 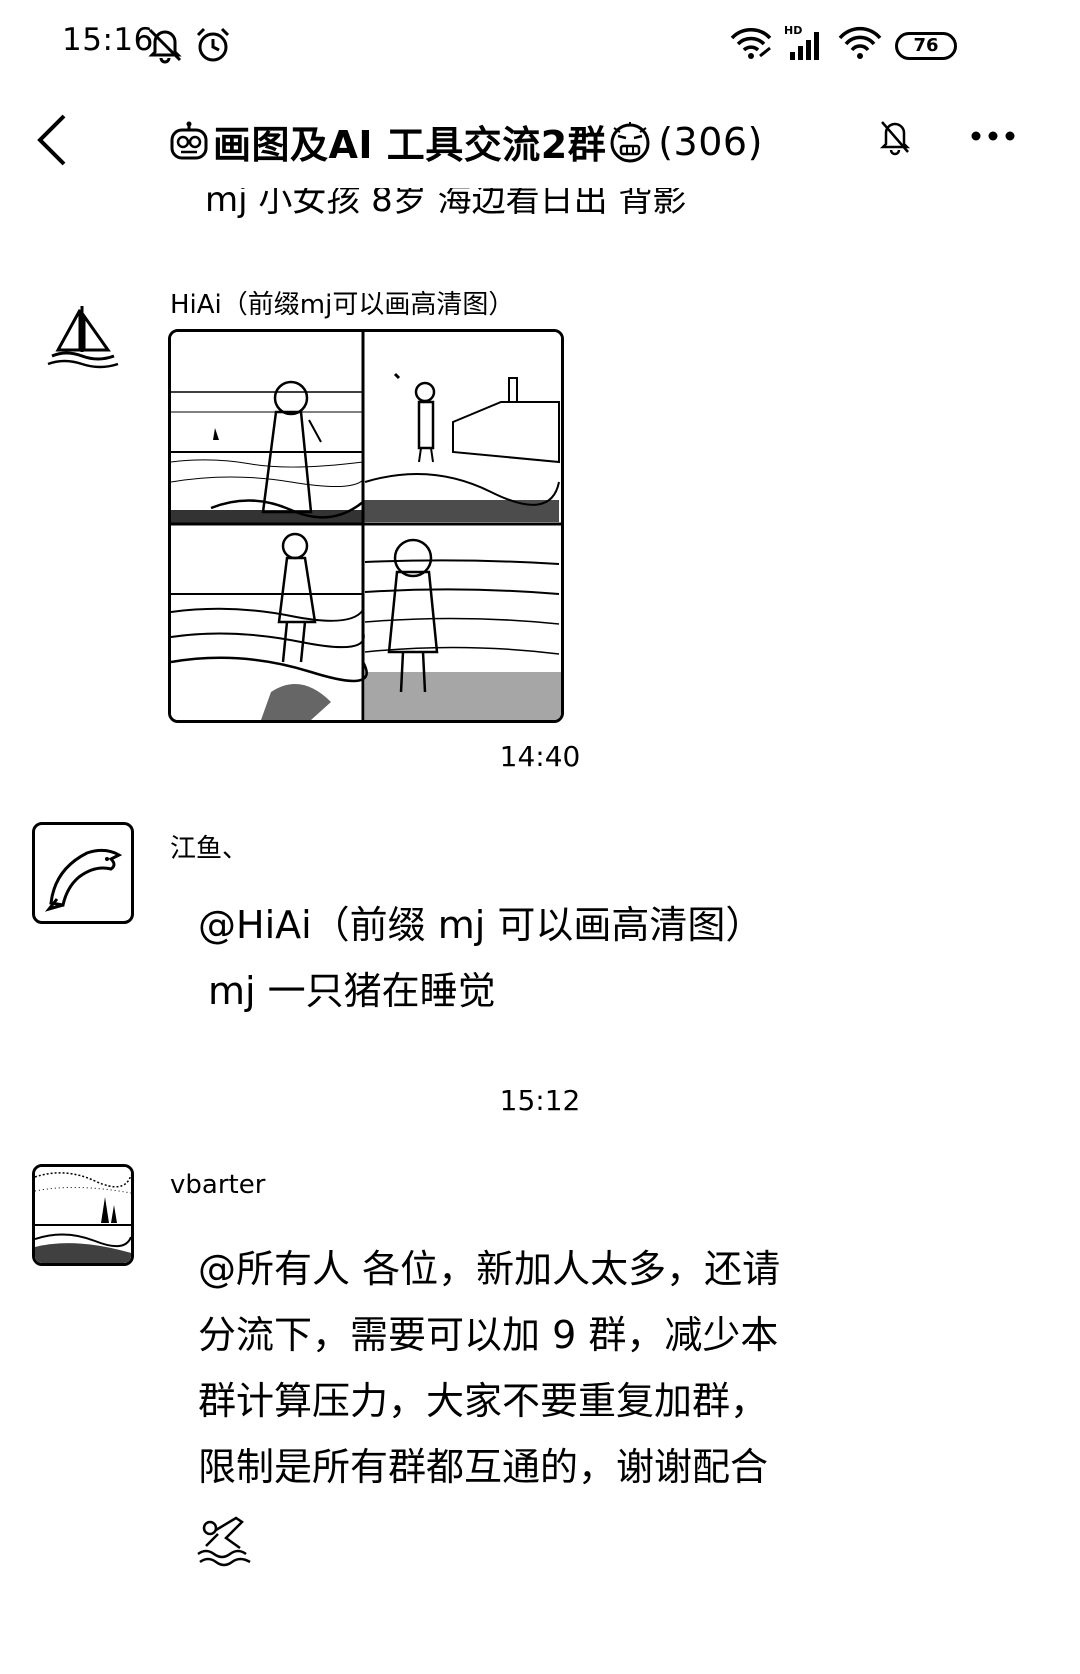 What do you see at coordinates (483, 1467) in the screenshot?
I see `message-line: 限制是所有群都互通的，谢谢配合` at bounding box center [483, 1467].